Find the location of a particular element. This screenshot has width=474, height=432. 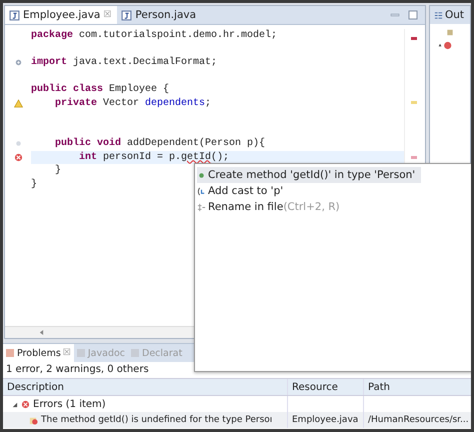

code-line: import java.text.DecimalFormat; is located at coordinates (124, 62).